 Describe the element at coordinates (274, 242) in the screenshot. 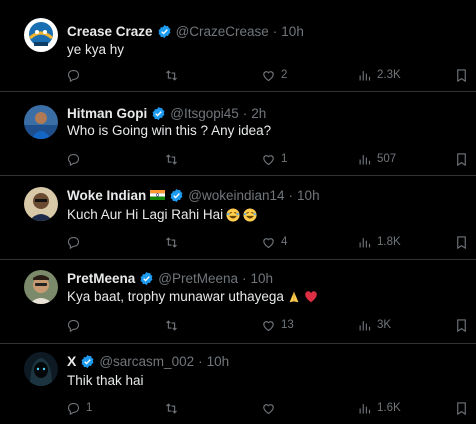

I see `like-button: 4` at that location.